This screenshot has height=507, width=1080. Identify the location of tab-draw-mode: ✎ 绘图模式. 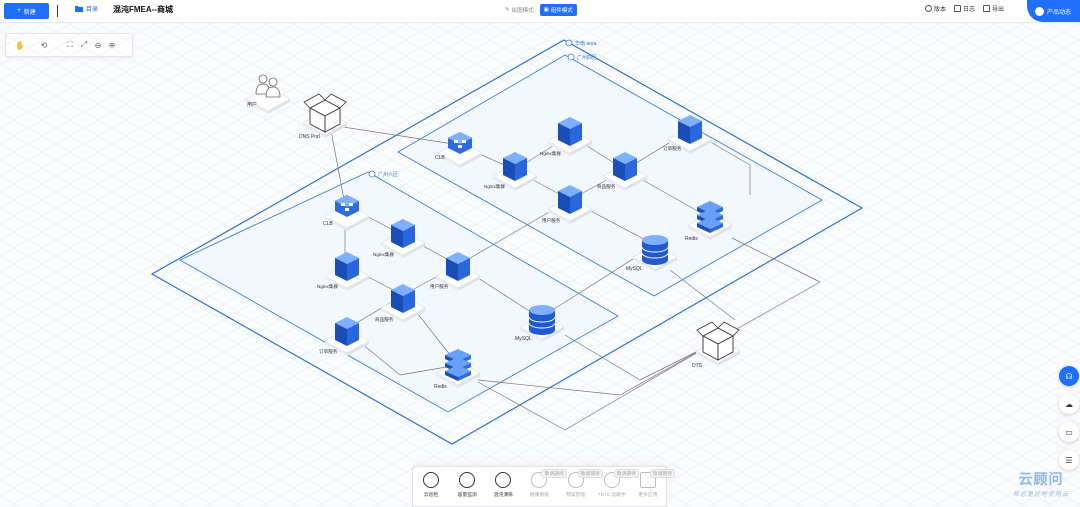
(519, 10).